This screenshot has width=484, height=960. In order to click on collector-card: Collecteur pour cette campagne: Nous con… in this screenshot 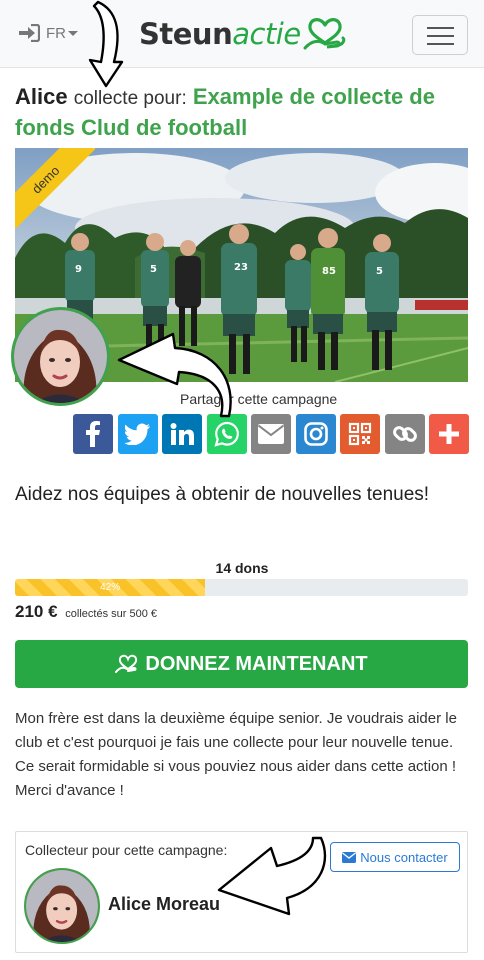, I will do `click(241, 892)`.